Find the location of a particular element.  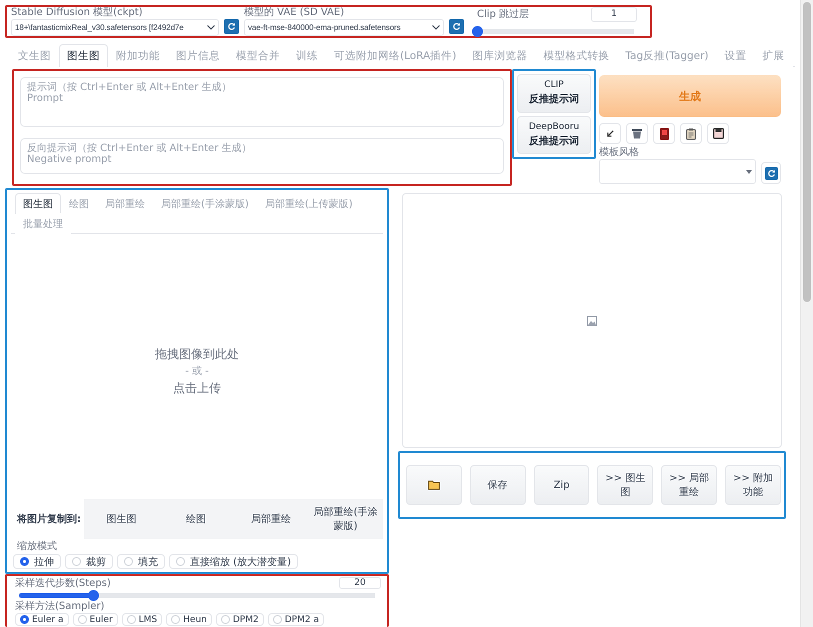

checkpoint-select: 18+\fantasticmixReal_v30.safetensors [f2492d7e is located at coordinates (115, 27).